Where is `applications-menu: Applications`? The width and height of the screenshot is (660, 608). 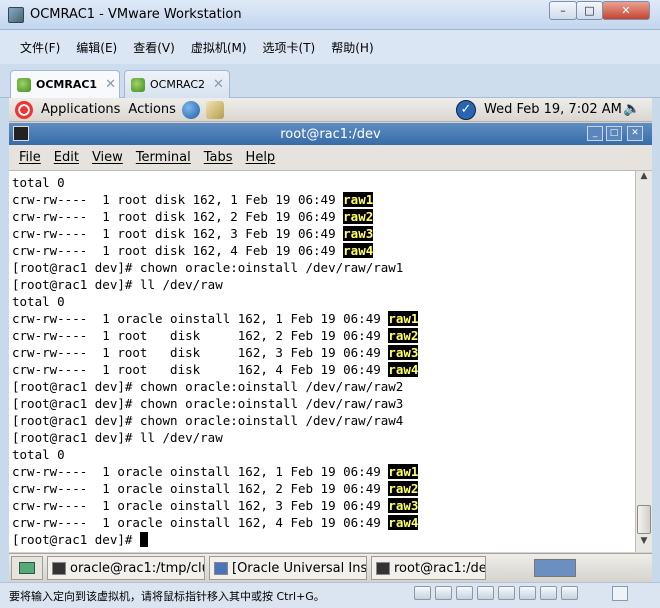
applications-menu: Applications is located at coordinates (80, 109).